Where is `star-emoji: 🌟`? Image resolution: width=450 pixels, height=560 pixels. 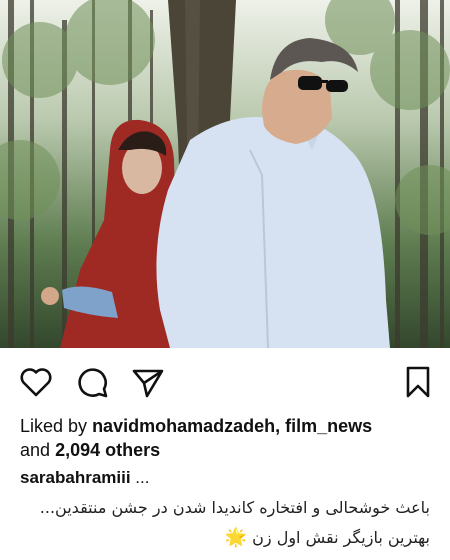 star-emoji: 🌟 is located at coordinates (236, 537).